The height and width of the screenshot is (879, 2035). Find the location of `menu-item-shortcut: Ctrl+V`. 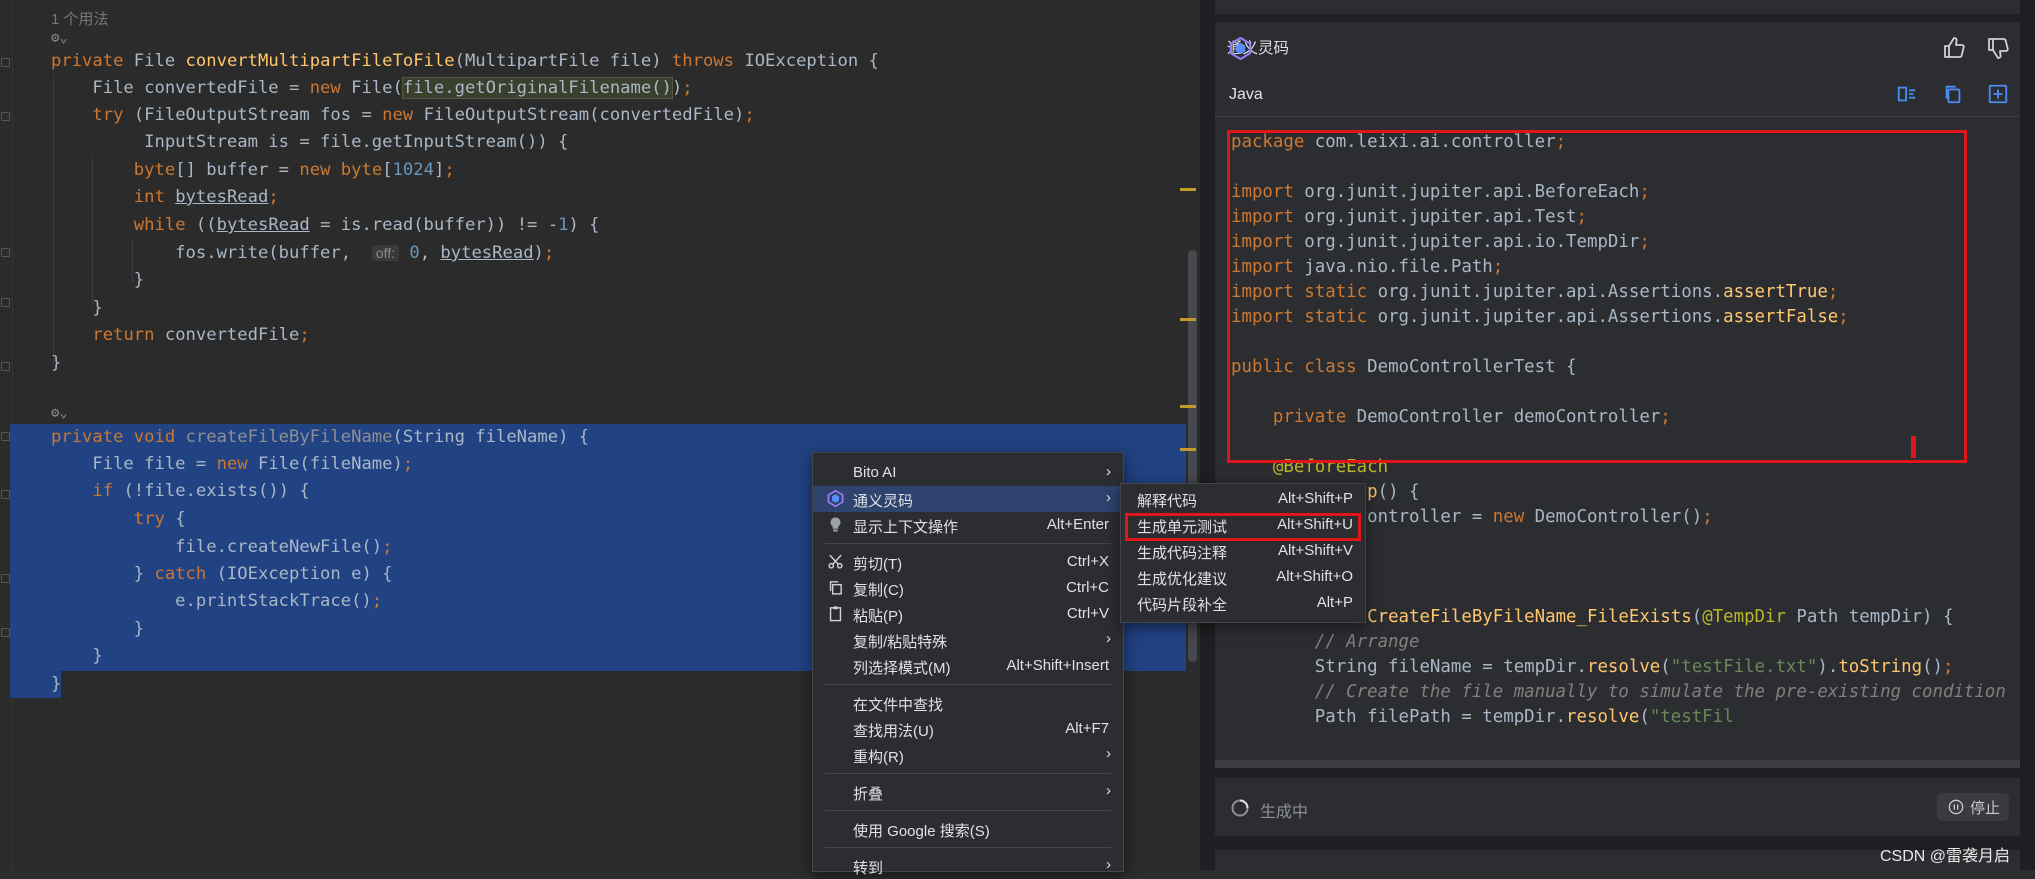

menu-item-shortcut: Ctrl+V is located at coordinates (1087, 613).